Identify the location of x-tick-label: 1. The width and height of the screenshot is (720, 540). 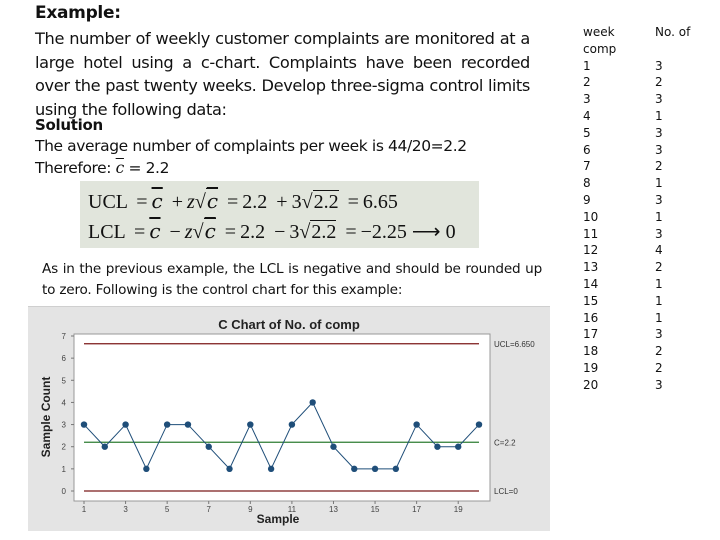
(84, 509).